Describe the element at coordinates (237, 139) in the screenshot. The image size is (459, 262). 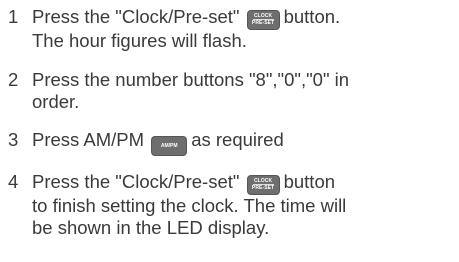
I see `step-text-post: as required` at that location.